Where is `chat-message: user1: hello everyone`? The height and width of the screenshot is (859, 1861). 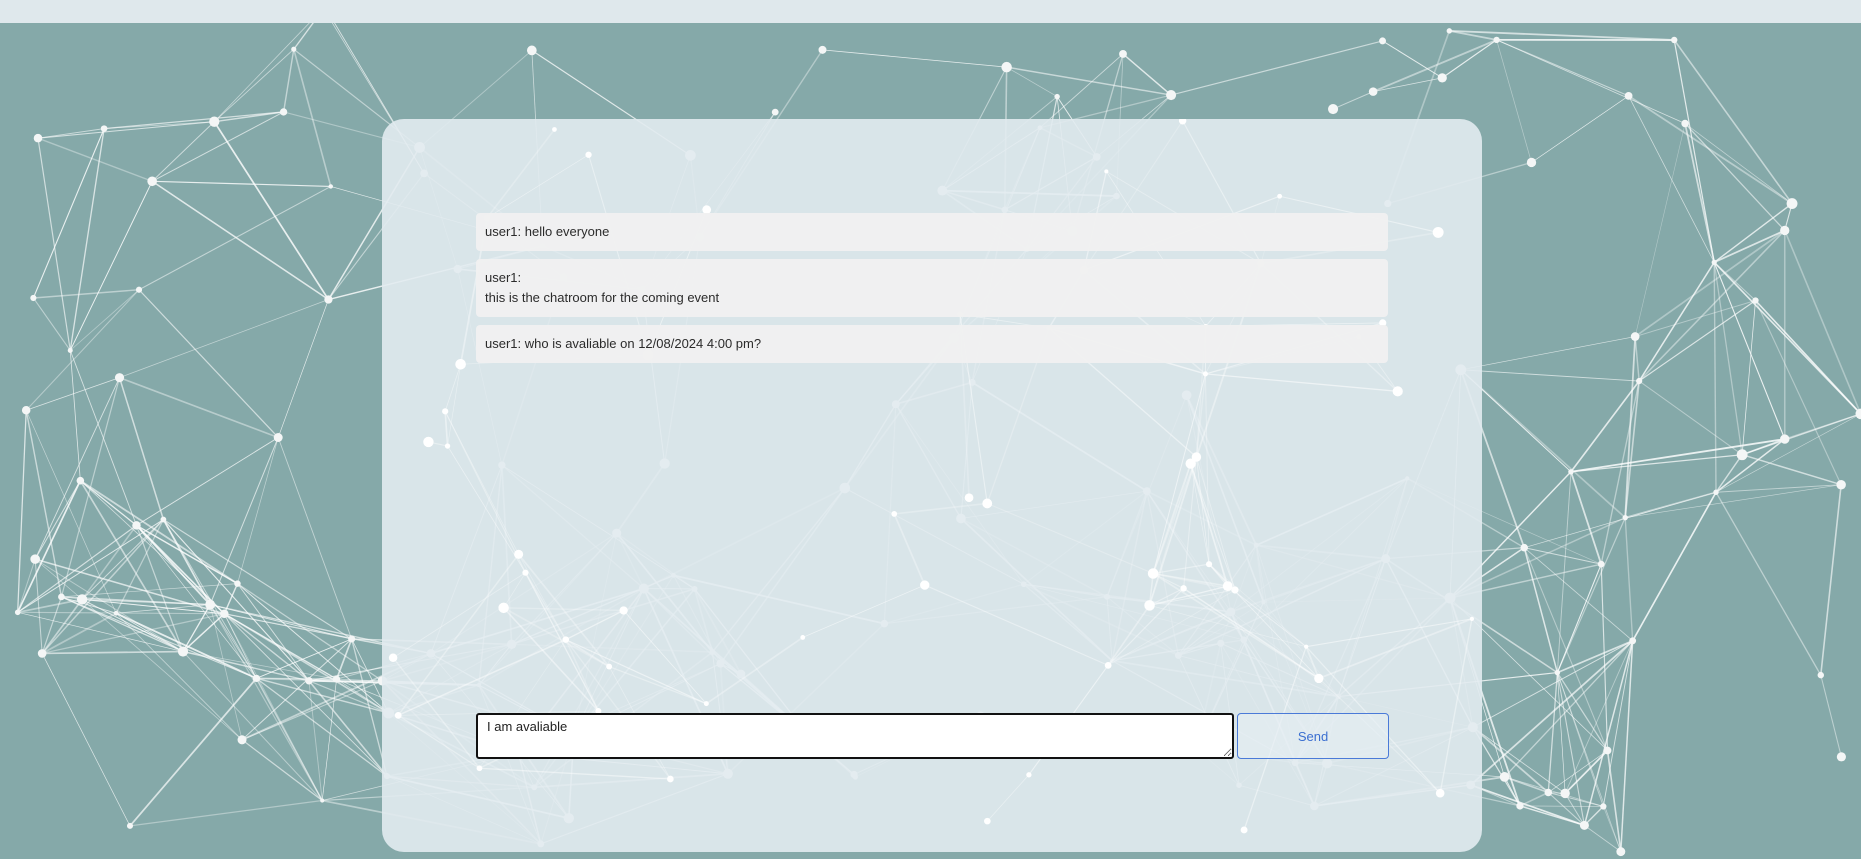 chat-message: user1: hello everyone is located at coordinates (932, 232).